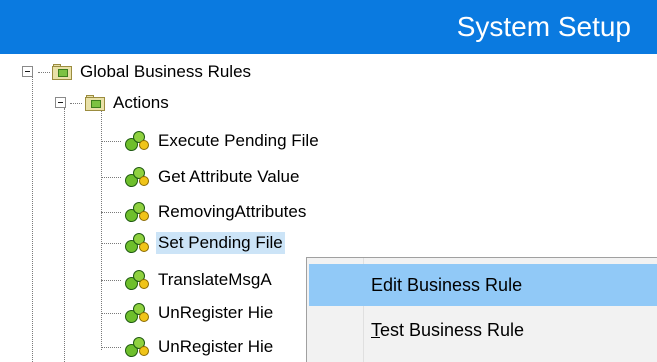 The height and width of the screenshot is (362, 657). I want to click on tree-node-global-business-rules: Global Business Rules, so click(152, 72).